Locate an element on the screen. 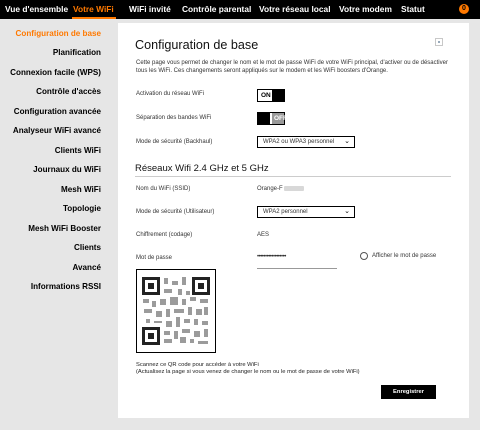  tab-vue-ensemble: Vue d'ensemble is located at coordinates (36, 9).